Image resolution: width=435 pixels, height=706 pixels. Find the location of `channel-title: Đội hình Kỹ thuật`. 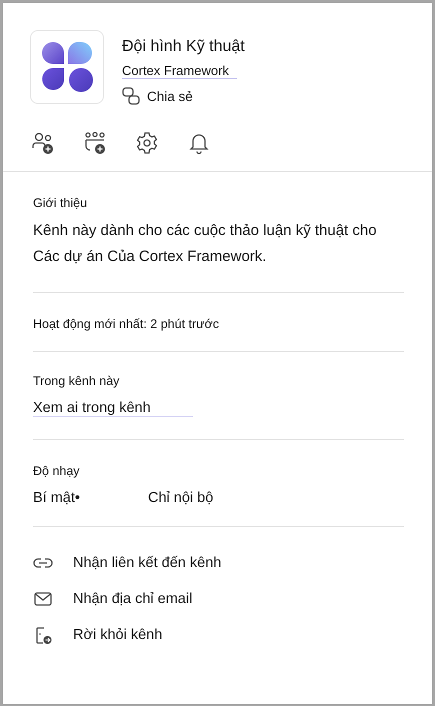

channel-title: Đội hình Kỹ thuật is located at coordinates (183, 47).